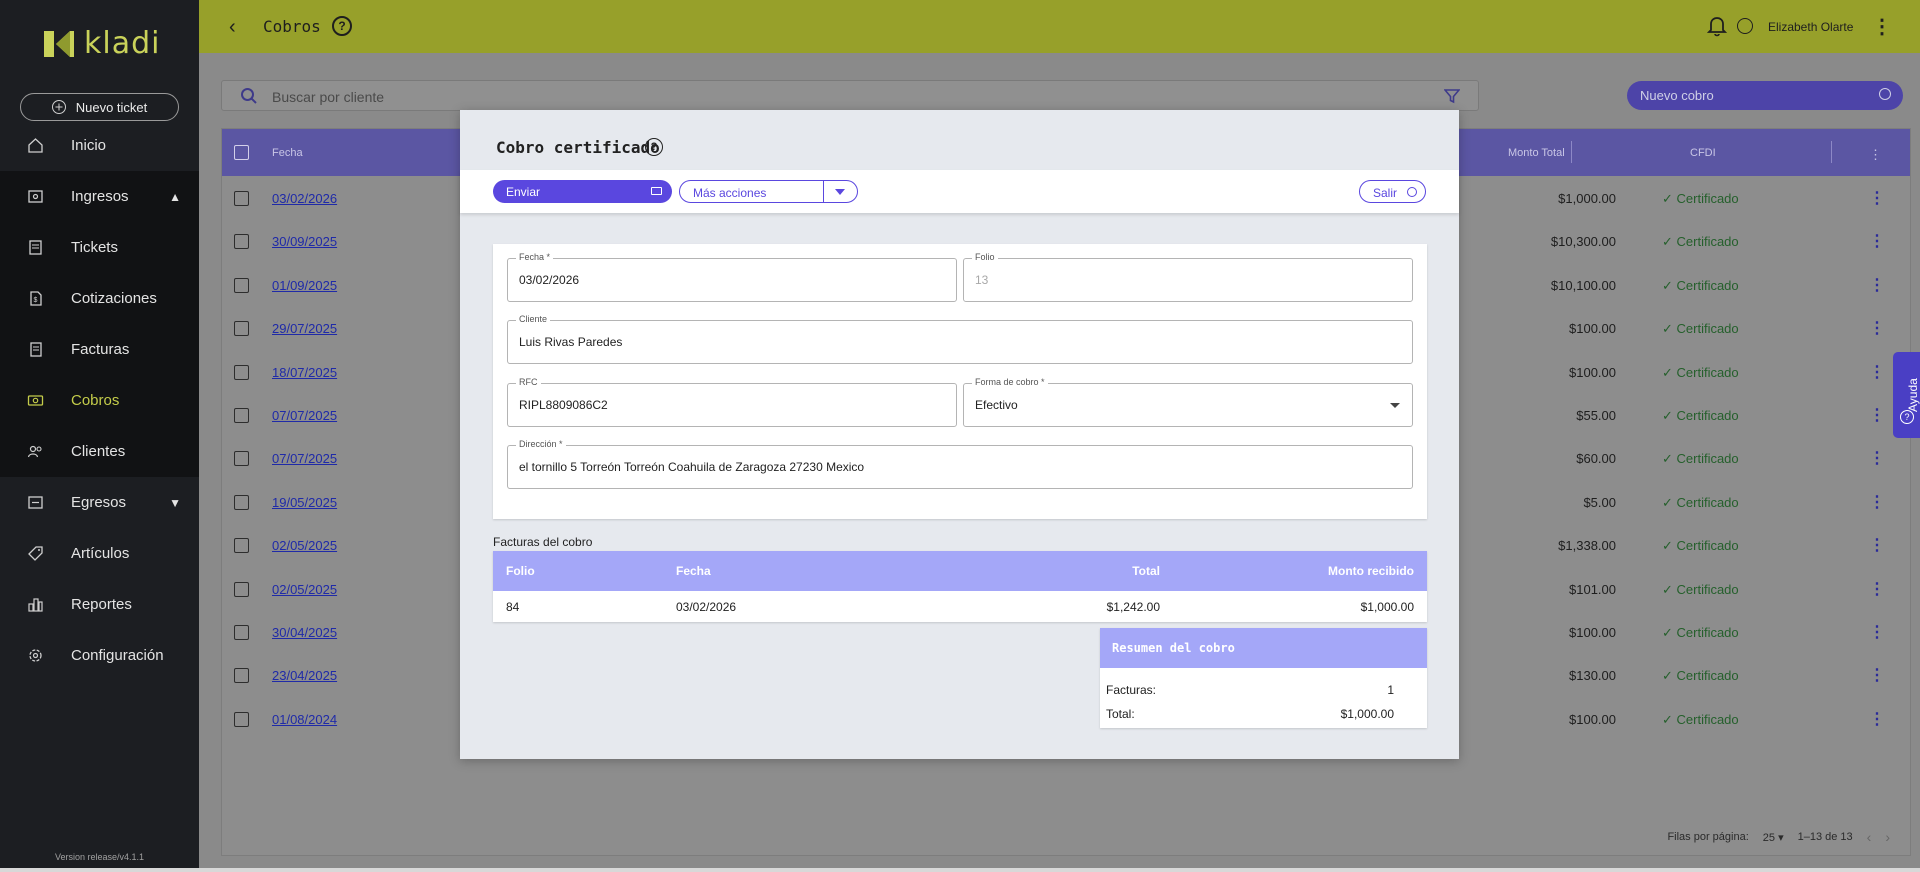  I want to click on forma-cobro-select: Forma de cobro * Efectivo, so click(1188, 402).